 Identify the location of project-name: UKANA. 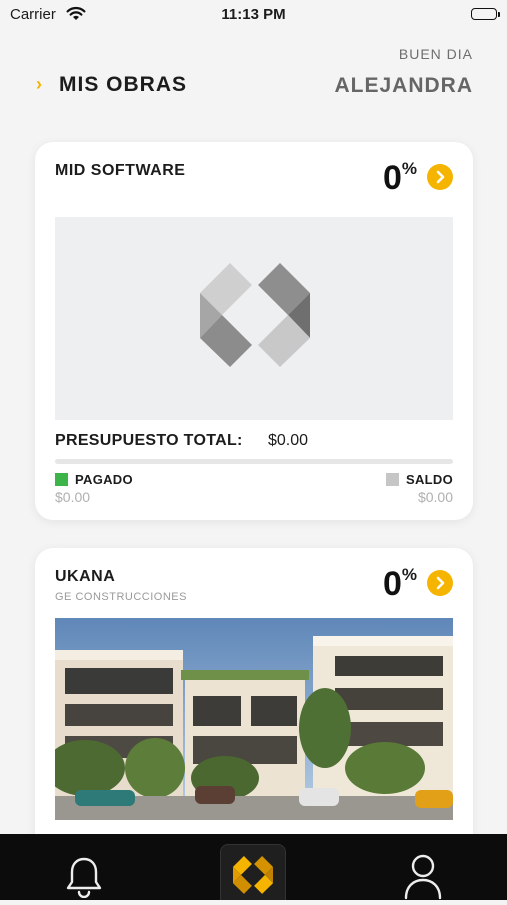
(85, 576).